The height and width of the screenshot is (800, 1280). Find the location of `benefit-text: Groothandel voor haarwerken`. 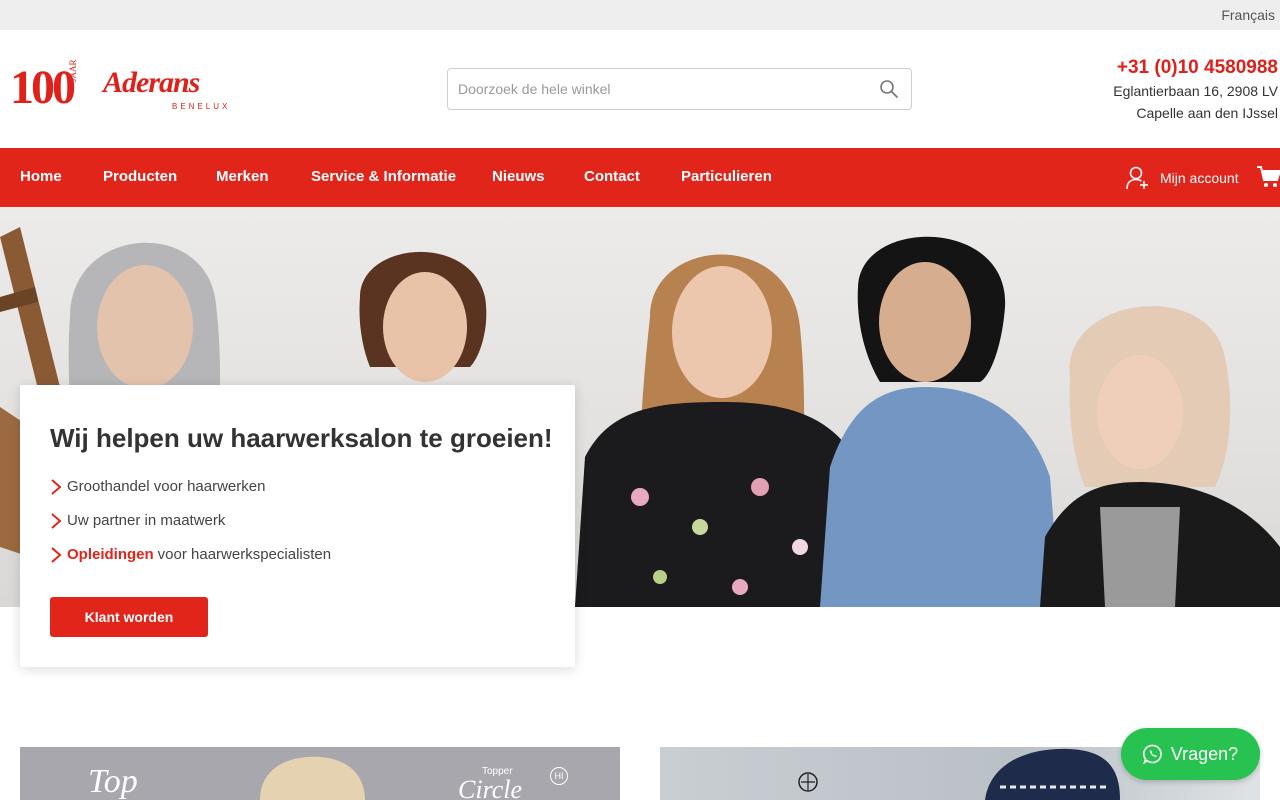

benefit-text: Groothandel voor haarwerken is located at coordinates (166, 486).